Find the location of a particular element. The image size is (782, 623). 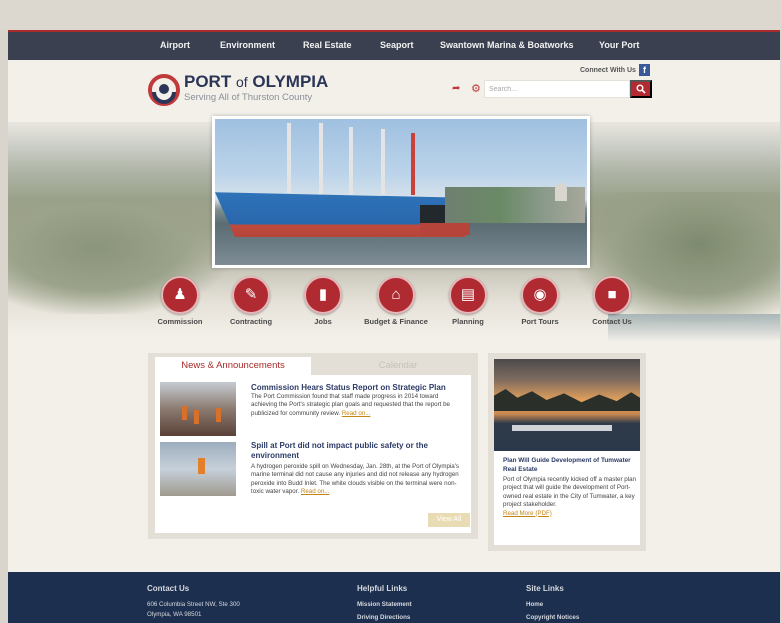

footer-site-heading: Site Links is located at coordinates (545, 588).